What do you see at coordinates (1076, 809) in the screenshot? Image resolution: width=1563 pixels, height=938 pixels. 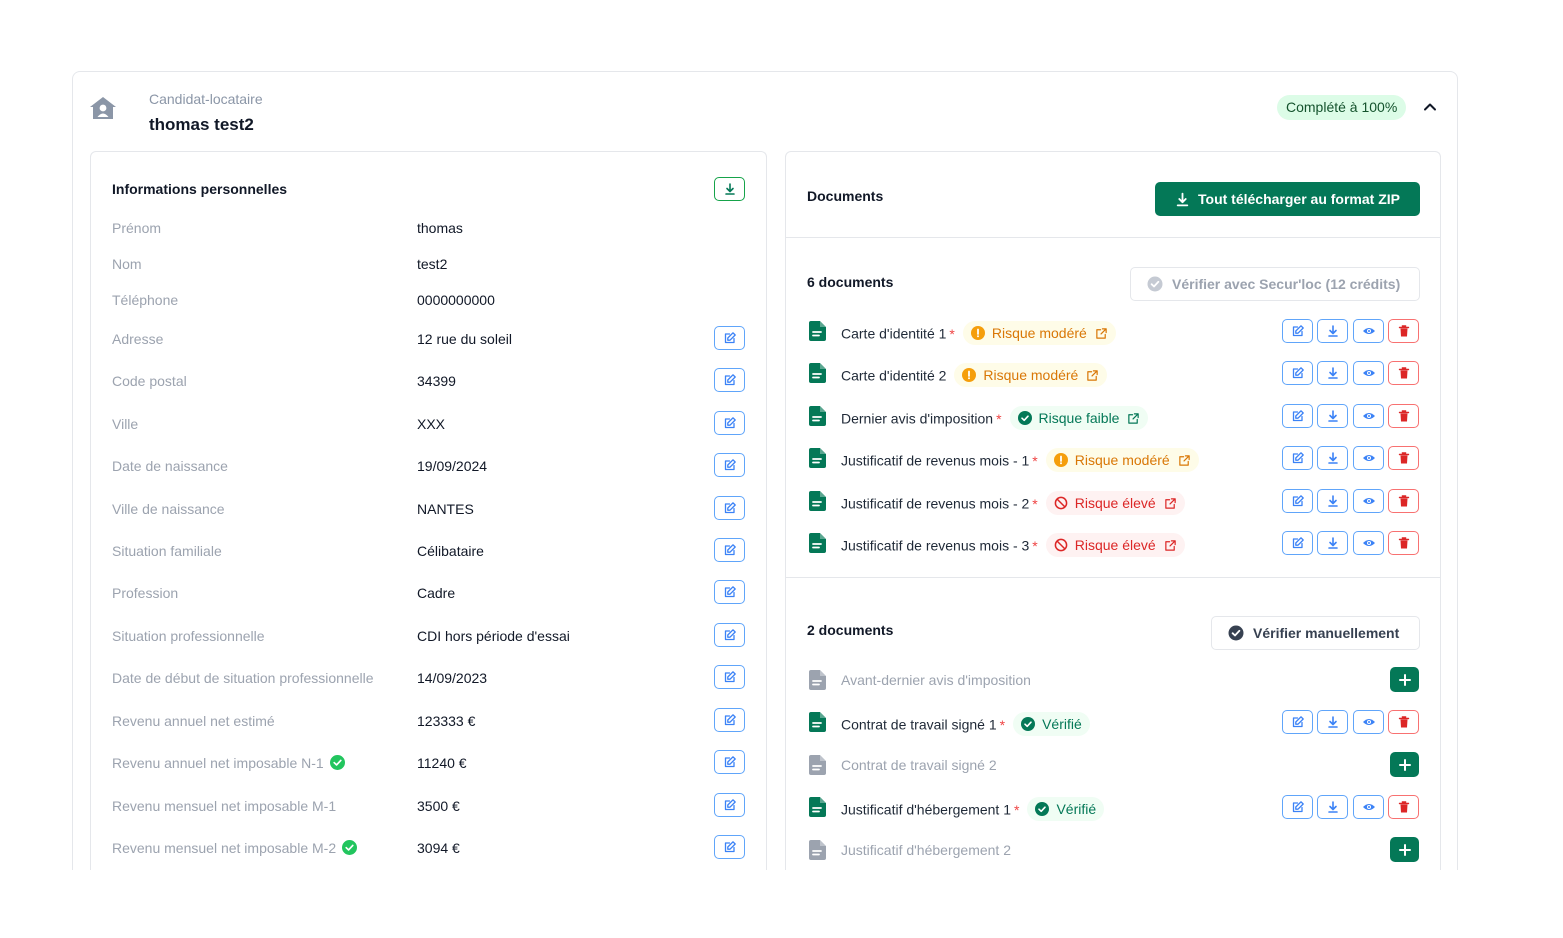 I see `verified-label: Vérifié` at bounding box center [1076, 809].